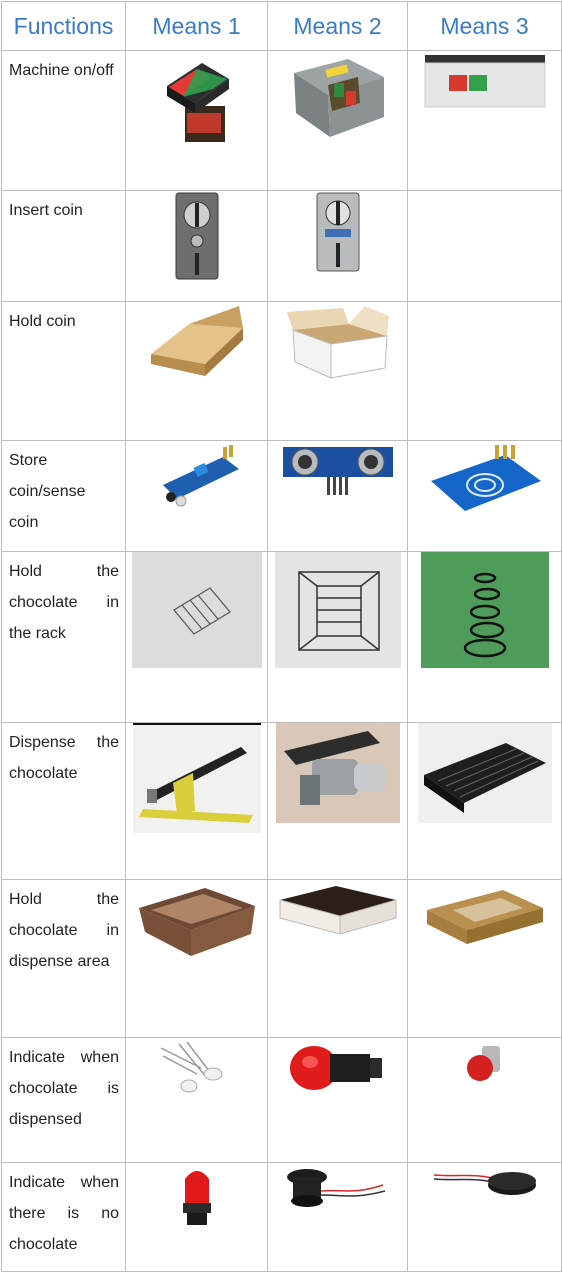 The image size is (562, 1281). What do you see at coordinates (484, 610) in the screenshot?
I see `spring-coil-icon` at bounding box center [484, 610].